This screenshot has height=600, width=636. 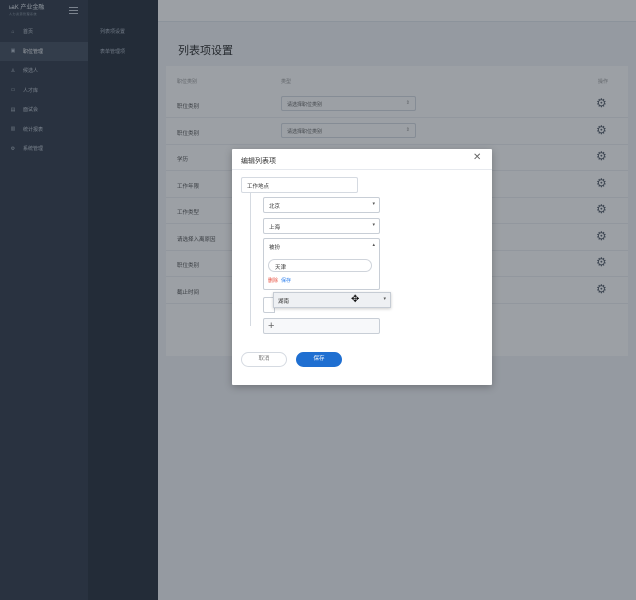 I want to click on dragging-option: 湖南 ▾, so click(x=332, y=300).